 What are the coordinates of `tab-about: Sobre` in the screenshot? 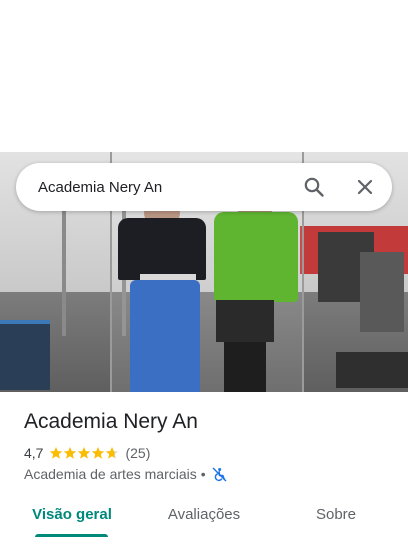 It's located at (336, 514).